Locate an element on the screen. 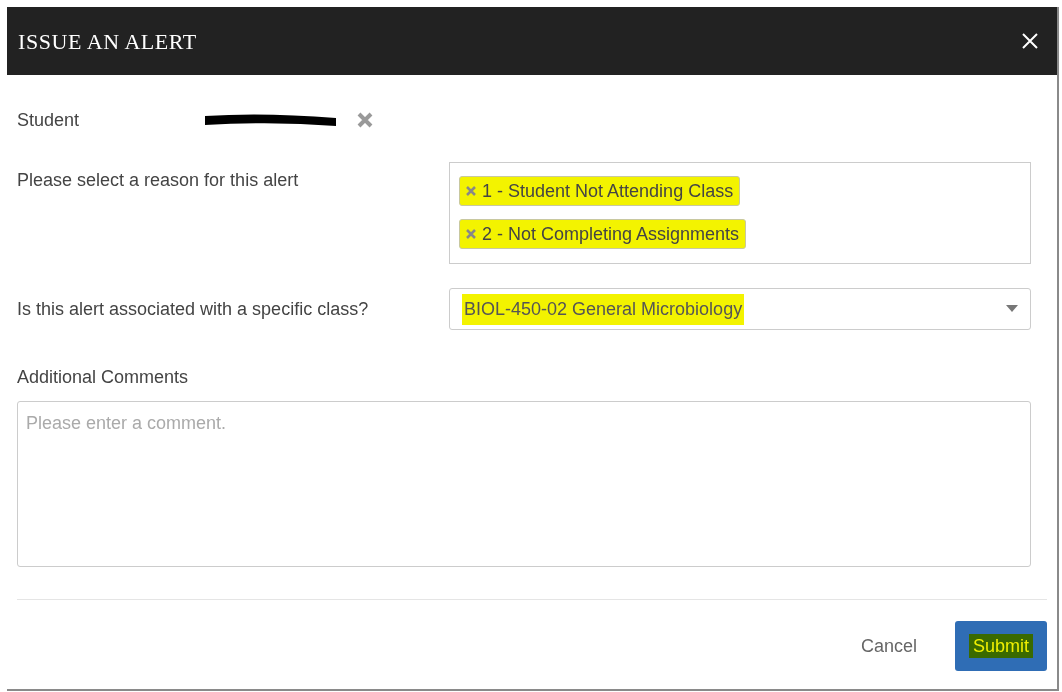 Image resolution: width=1062 pixels, height=692 pixels. field-label: Is this alert associated with a specific class? is located at coordinates (193, 309).